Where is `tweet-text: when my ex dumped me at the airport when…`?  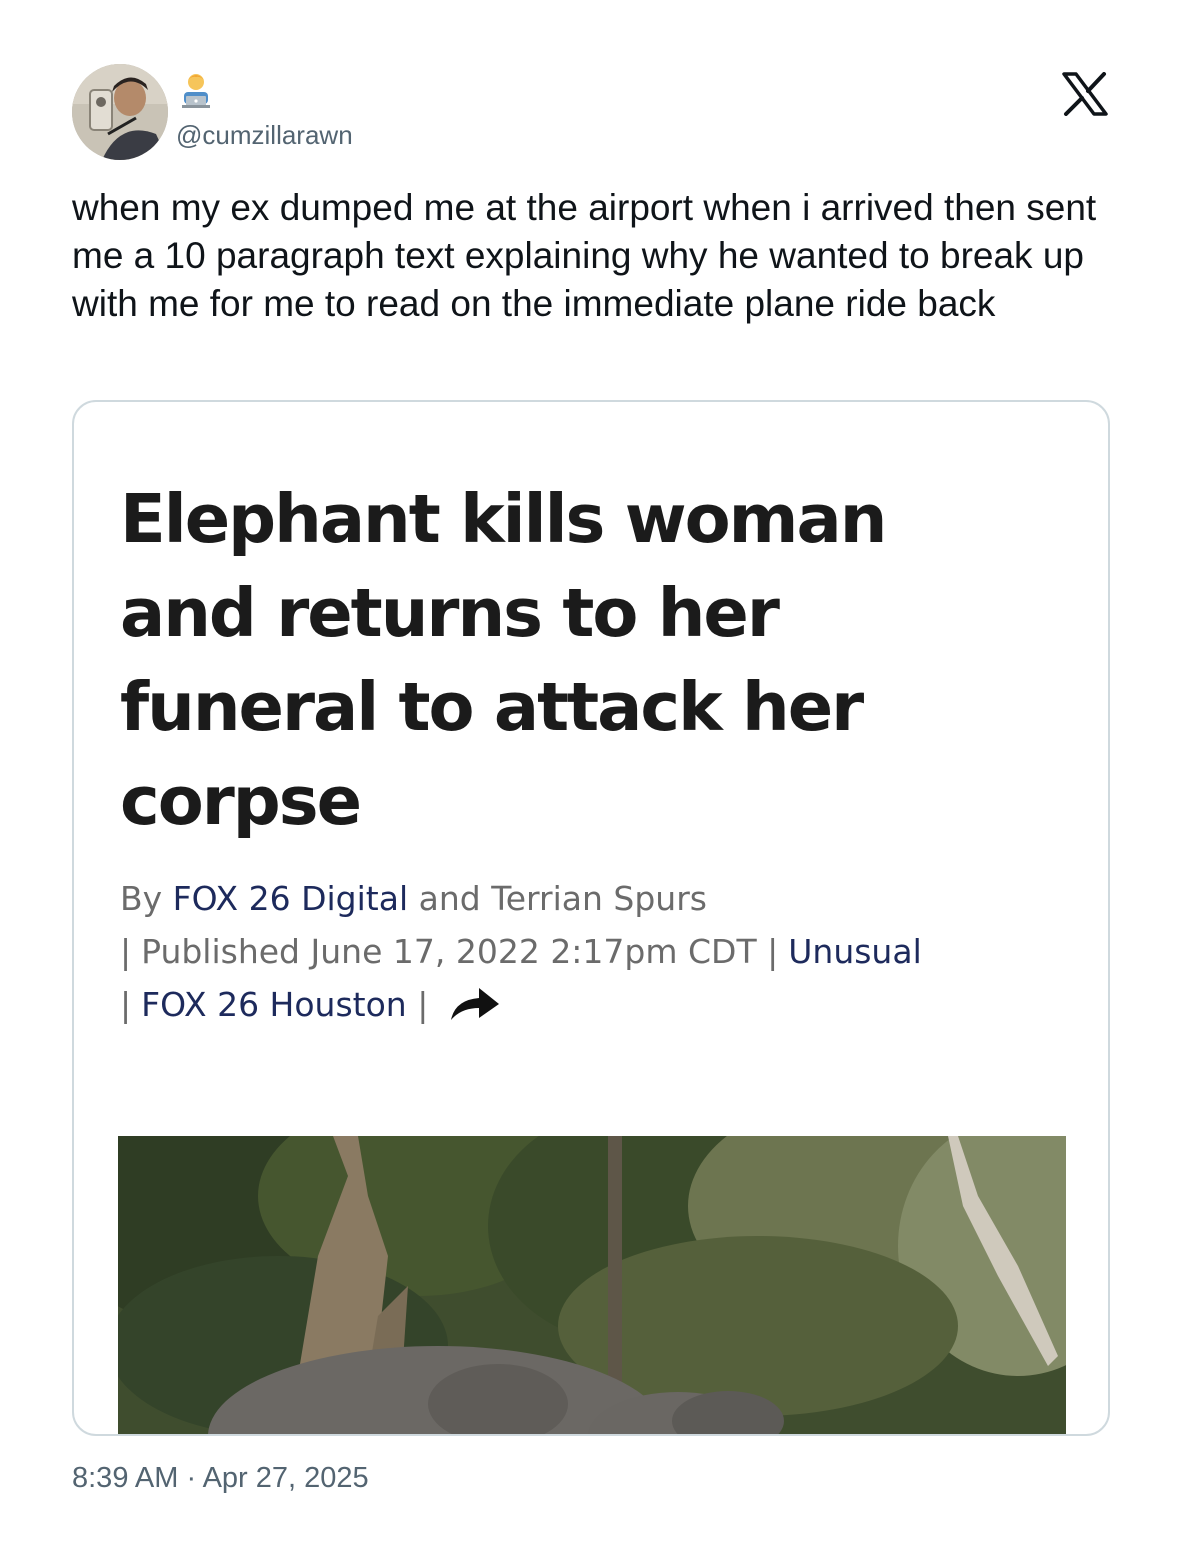
tweet-text: when my ex dumped me at the airport when… is located at coordinates (584, 255).